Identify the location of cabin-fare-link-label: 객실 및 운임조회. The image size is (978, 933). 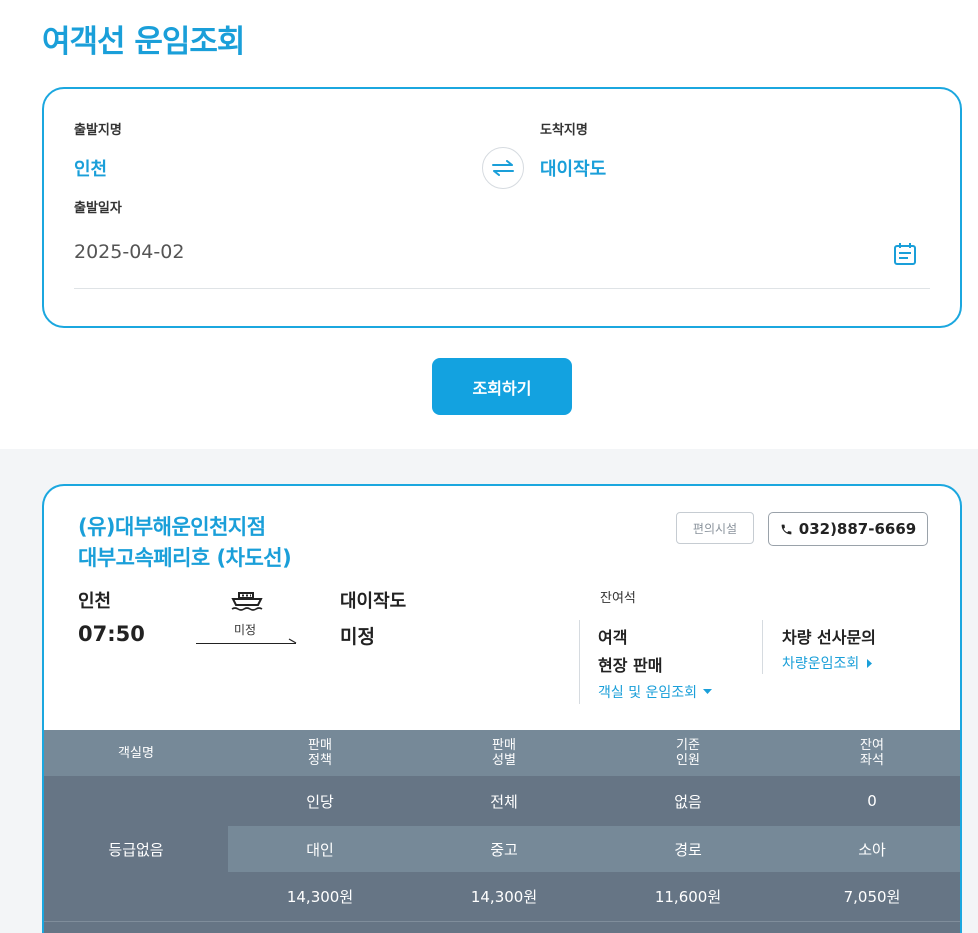
(648, 693).